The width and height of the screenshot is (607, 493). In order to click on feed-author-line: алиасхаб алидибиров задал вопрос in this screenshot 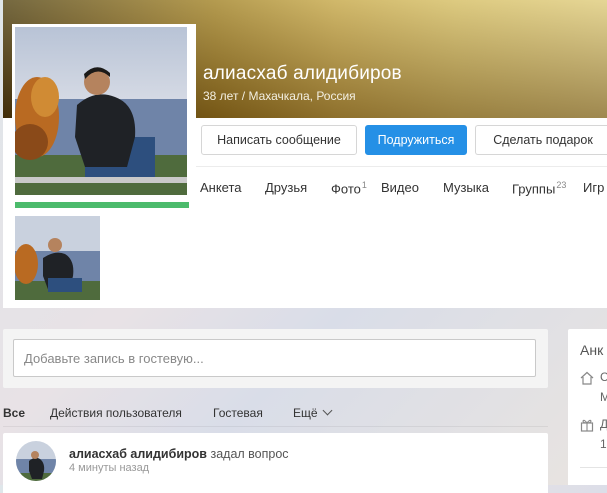, I will do `click(179, 454)`.